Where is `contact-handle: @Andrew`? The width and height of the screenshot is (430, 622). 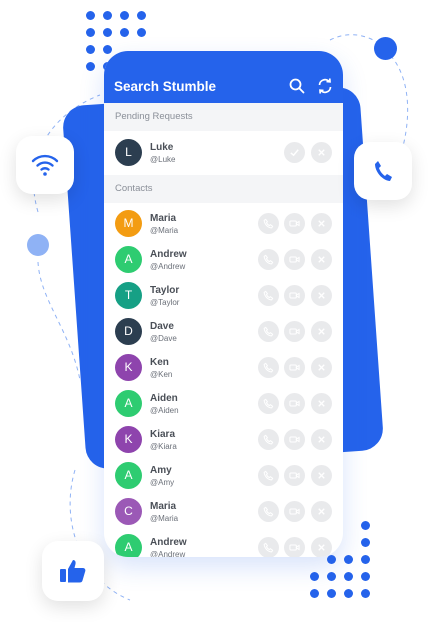 contact-handle: @Andrew is located at coordinates (168, 553).